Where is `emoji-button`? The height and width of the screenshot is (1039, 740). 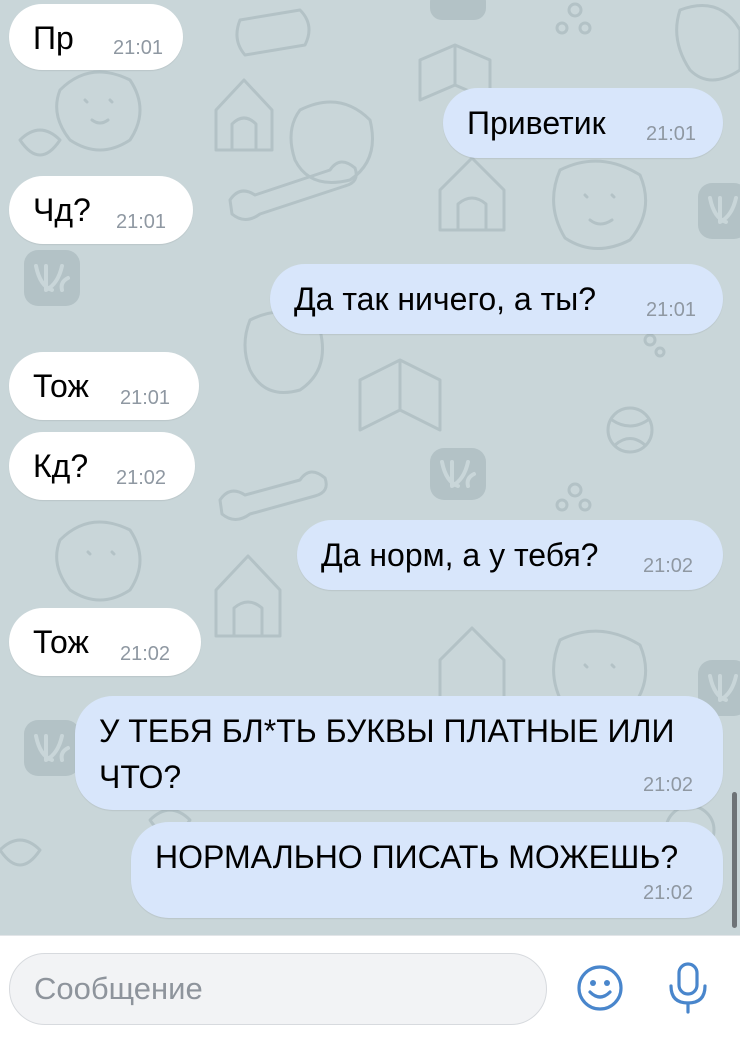 emoji-button is located at coordinates (600, 988).